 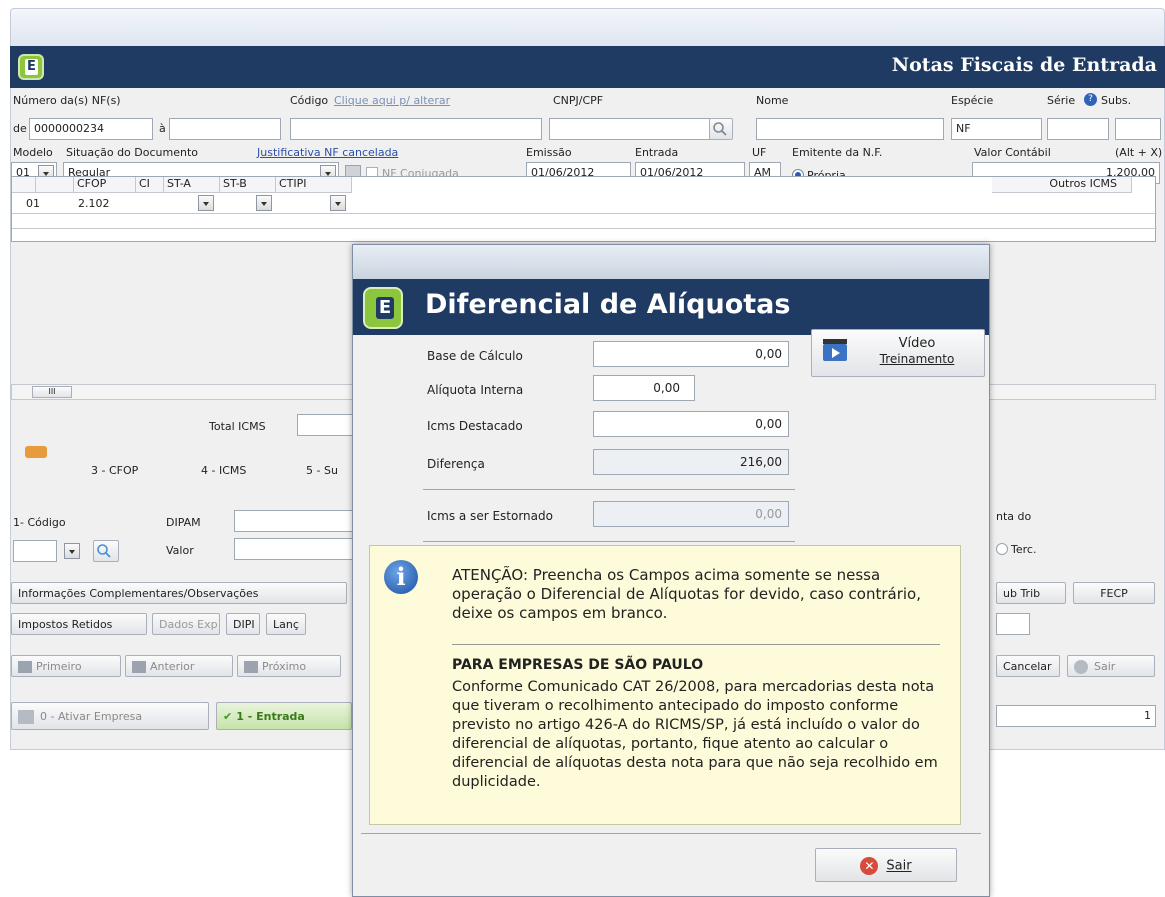 What do you see at coordinates (850, 129) in the screenshot?
I see `nome-input` at bounding box center [850, 129].